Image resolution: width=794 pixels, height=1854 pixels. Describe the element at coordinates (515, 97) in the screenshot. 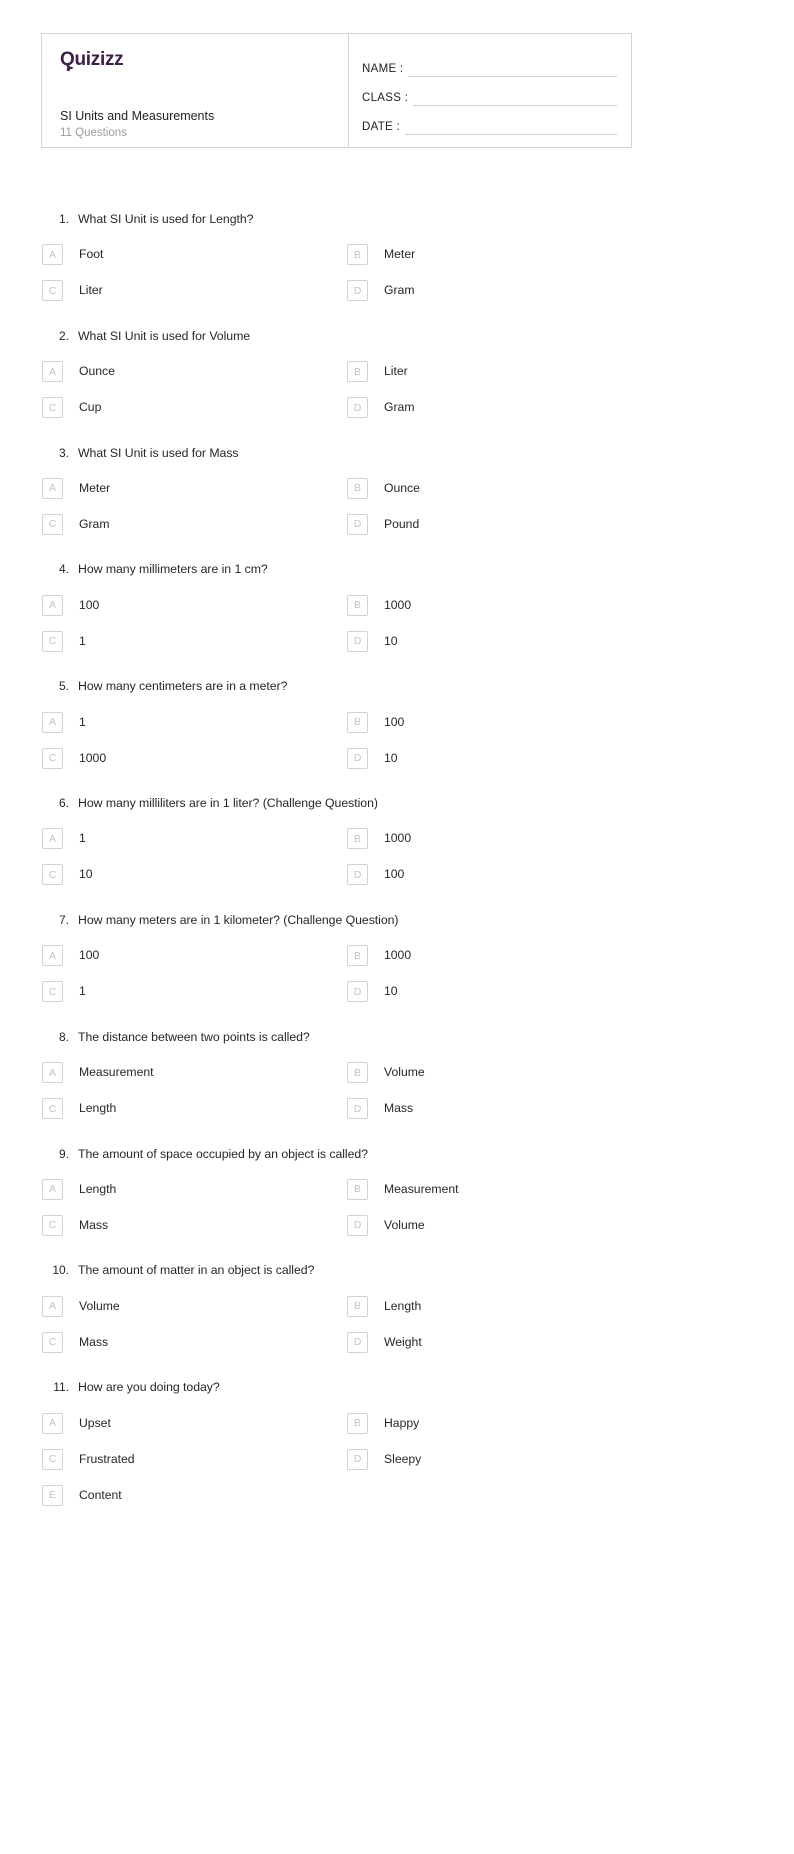

I see `class-input-line` at that location.